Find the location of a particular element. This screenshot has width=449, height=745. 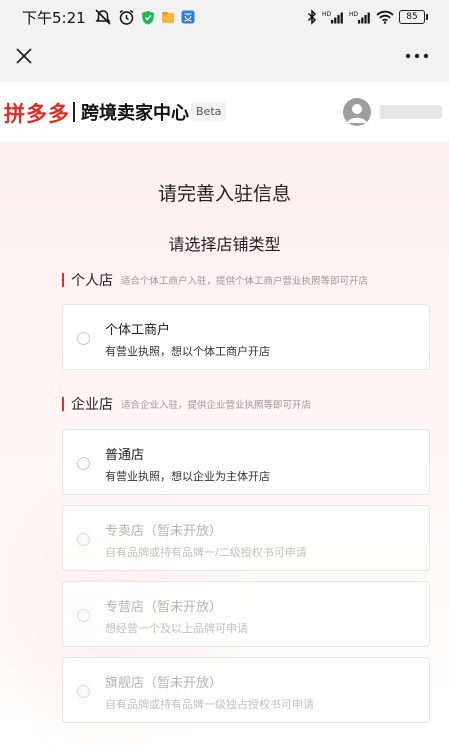

option-description: 有营业执照，想以个体工商户开店 is located at coordinates (187, 351).